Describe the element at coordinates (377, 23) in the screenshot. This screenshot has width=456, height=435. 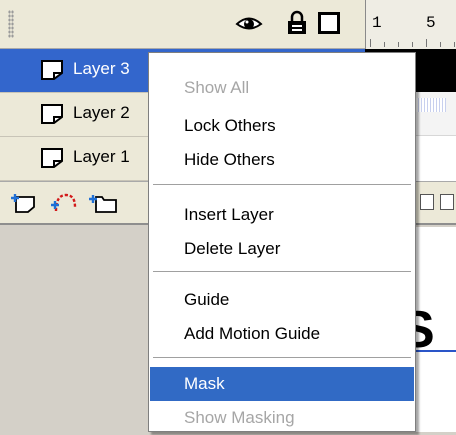
I see `ruler-label: 1` at that location.